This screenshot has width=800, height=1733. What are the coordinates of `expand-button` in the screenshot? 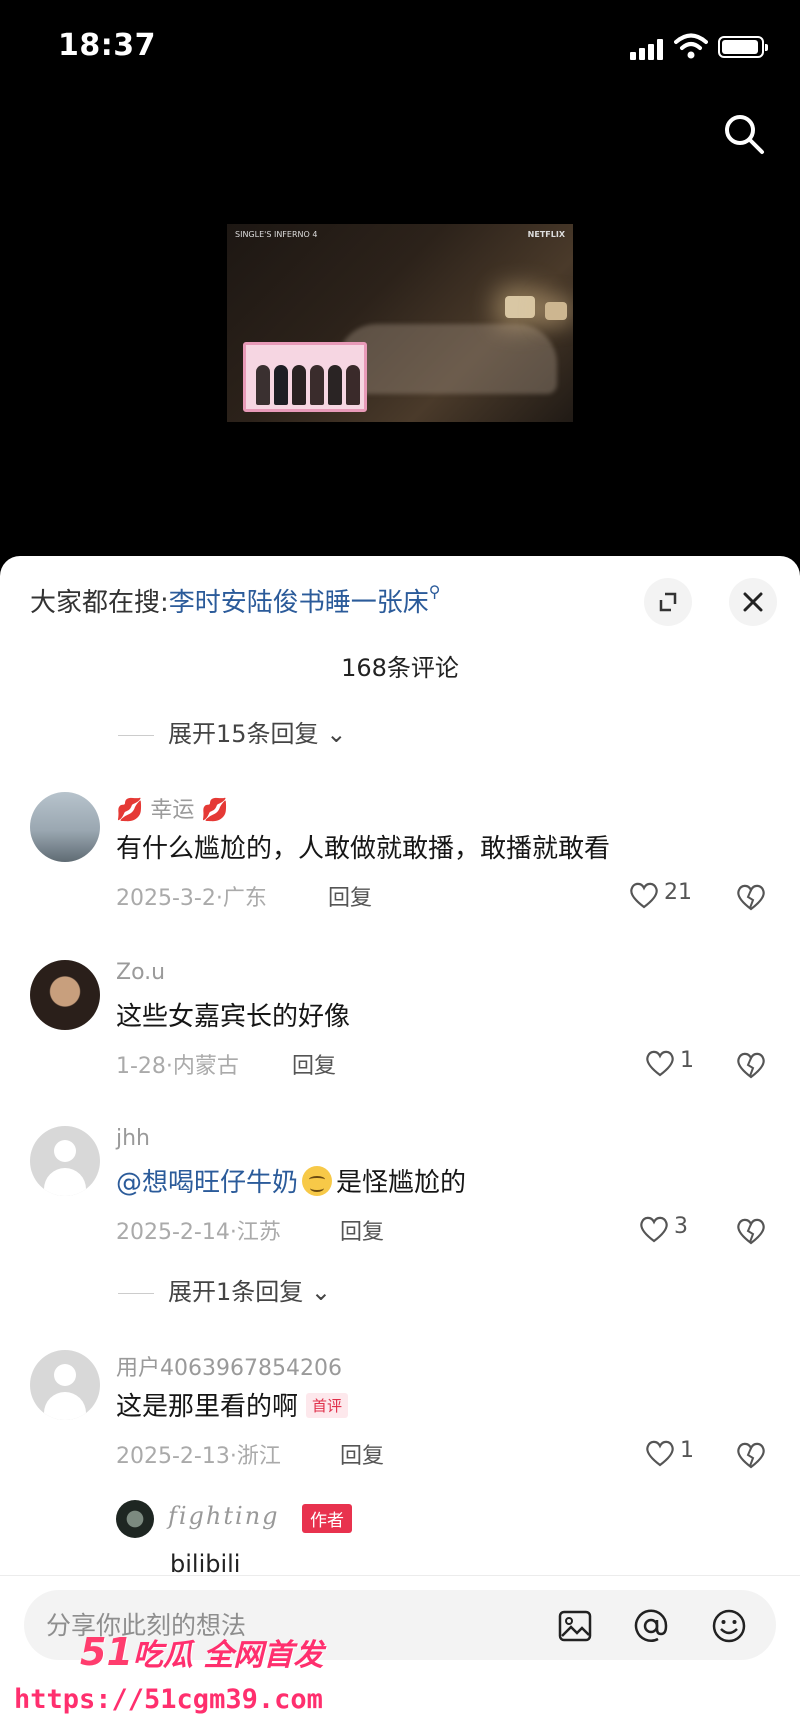 It's located at (668, 602).